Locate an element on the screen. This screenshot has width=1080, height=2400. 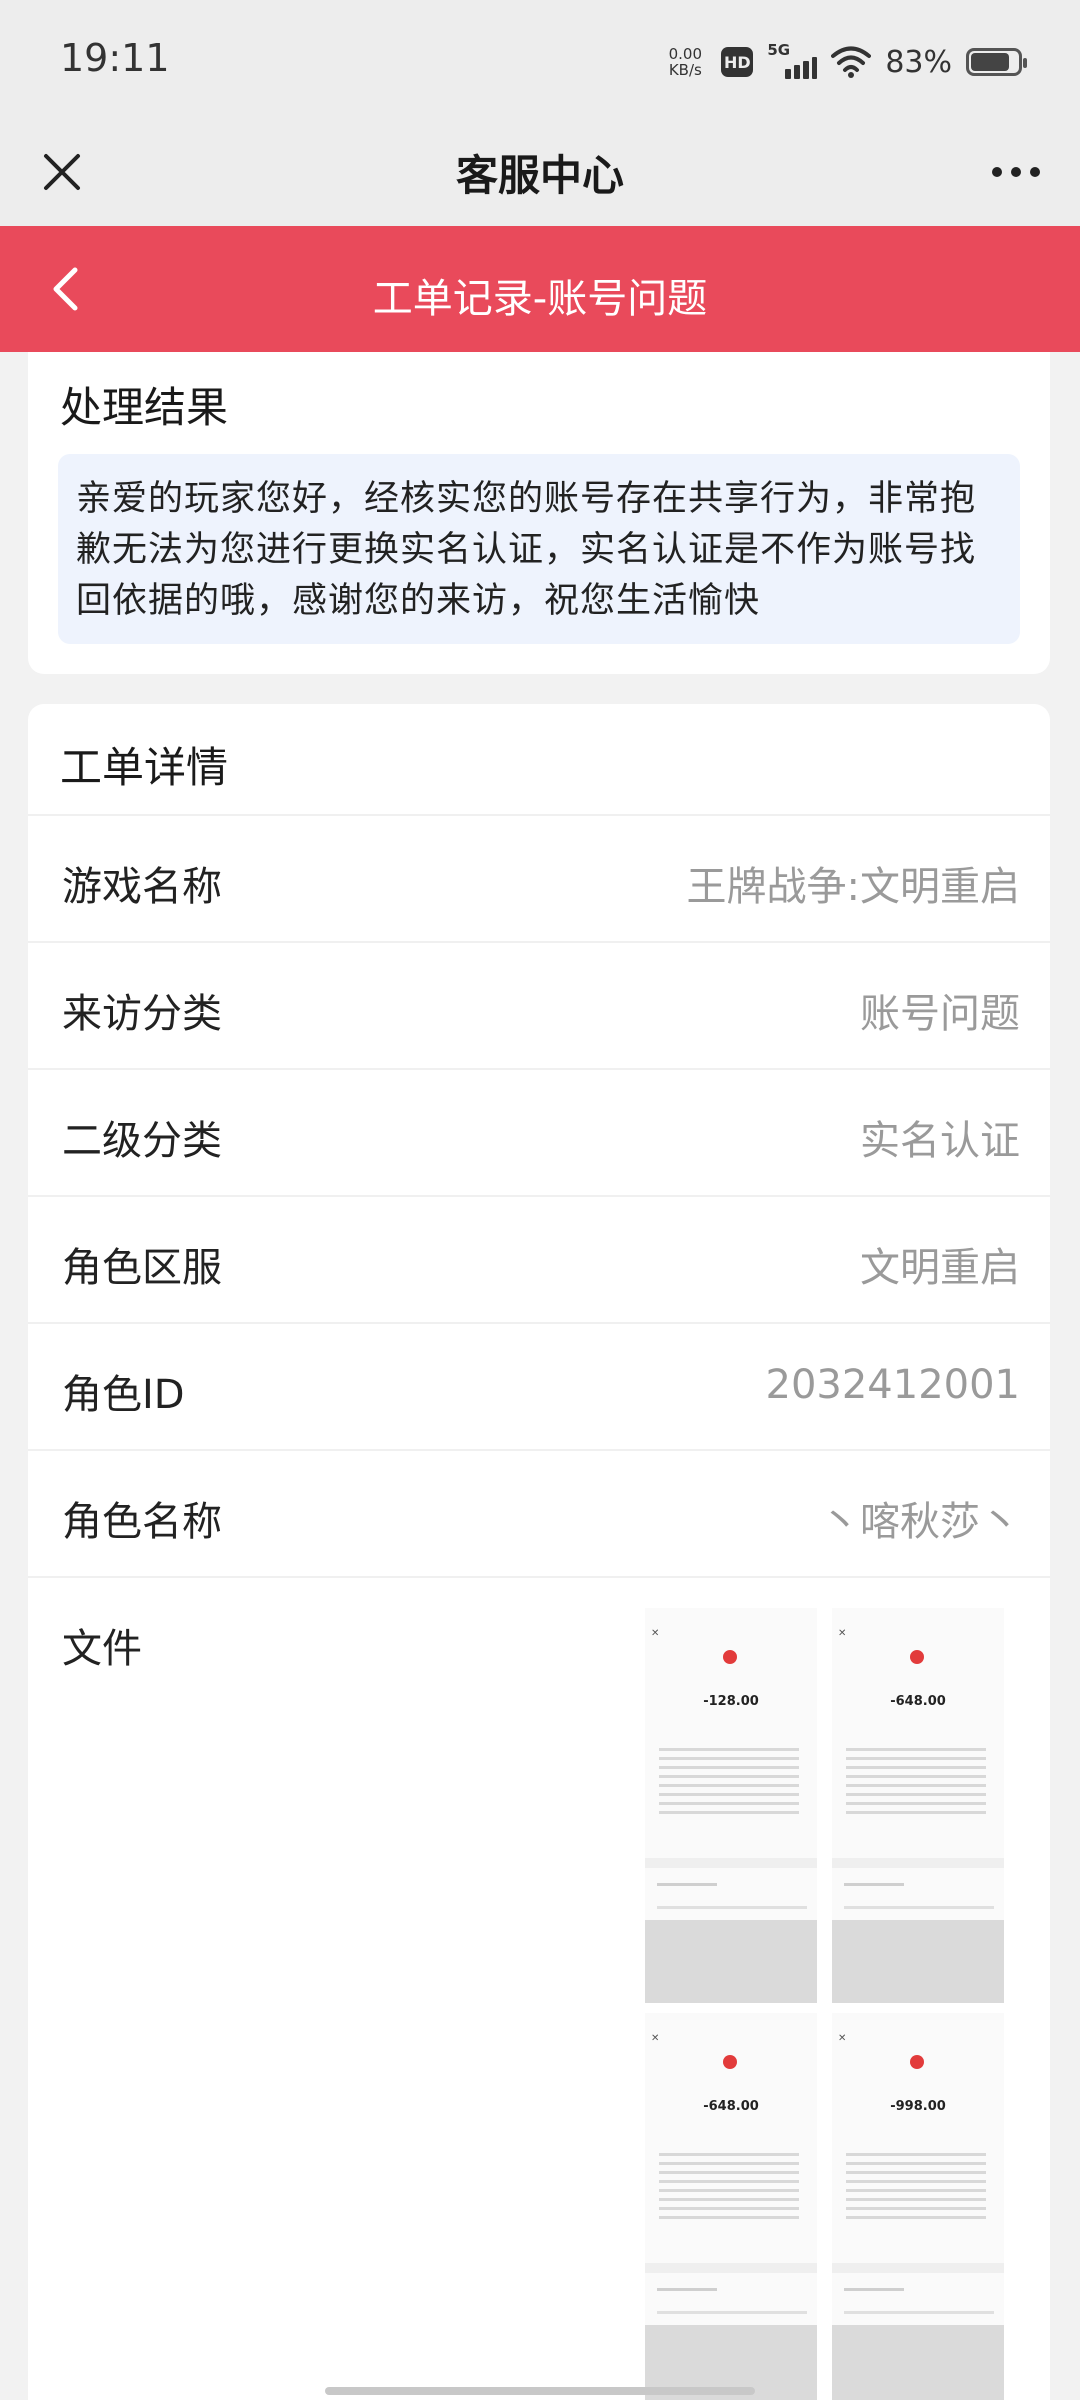
detail-value: 账号问题 is located at coordinates (940, 1014).